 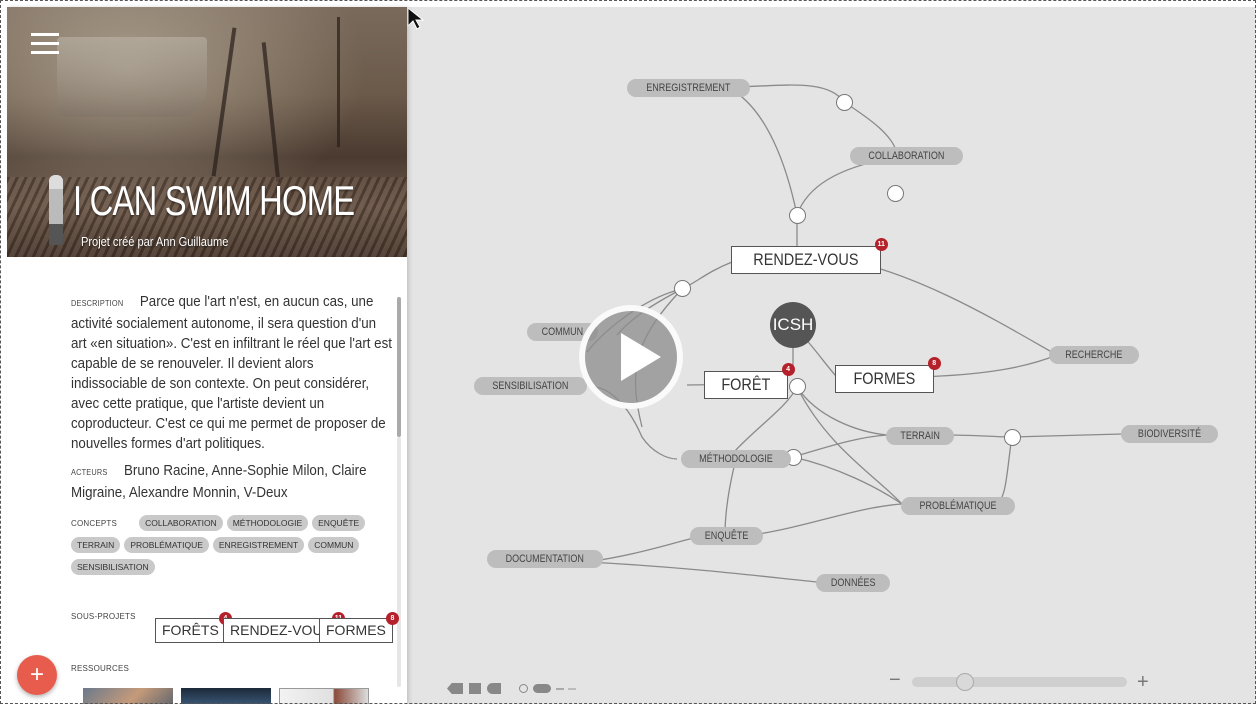 I want to click on concept-node-problematique: PROBLÉMATIQUE, so click(x=958, y=506).